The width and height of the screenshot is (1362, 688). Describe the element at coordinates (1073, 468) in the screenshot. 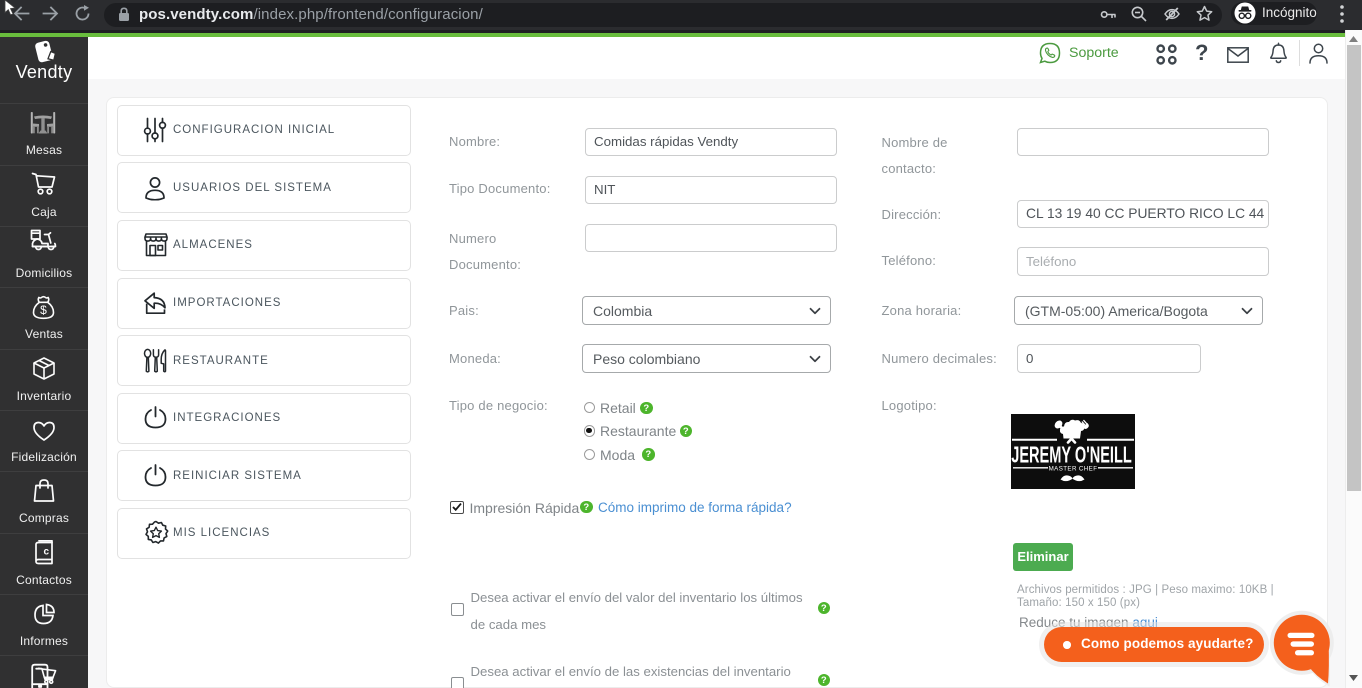

I see `svg-text: MASTER CHEF` at that location.